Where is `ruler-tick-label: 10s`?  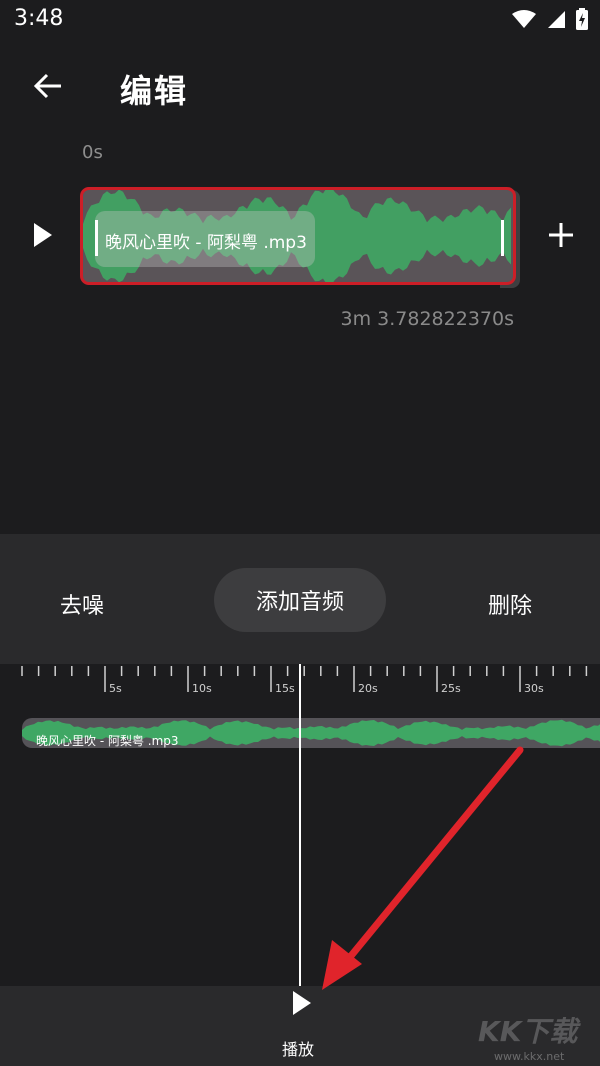 ruler-tick-label: 10s is located at coordinates (202, 688).